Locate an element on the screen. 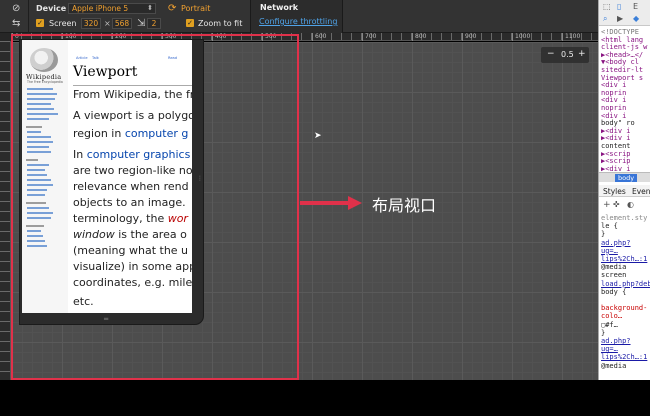 This screenshot has height=416, width=650. style-rule-line: background- is located at coordinates (624, 308).